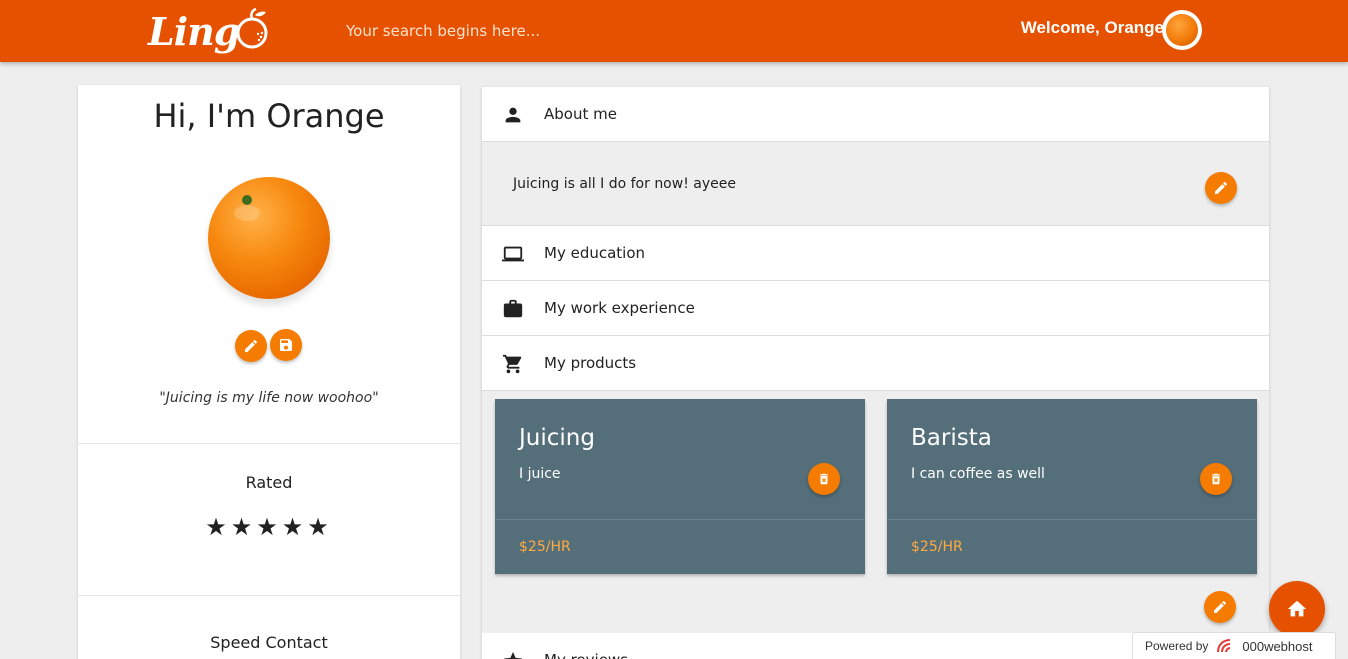  I want to click on welcome-text: Welcome, Orange, so click(1092, 27).